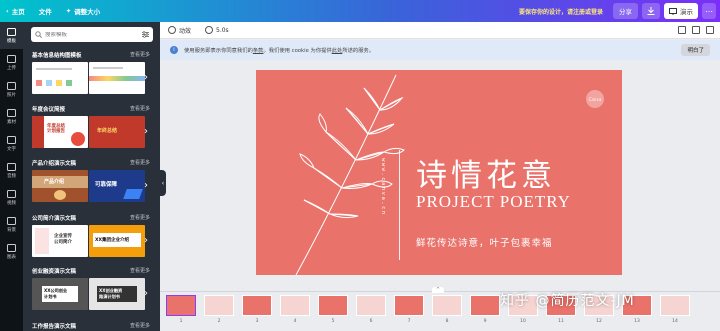 This screenshot has width=720, height=331. Describe the element at coordinates (438, 290) in the screenshot. I see `expand-filmstrip-handle: ^` at that location.